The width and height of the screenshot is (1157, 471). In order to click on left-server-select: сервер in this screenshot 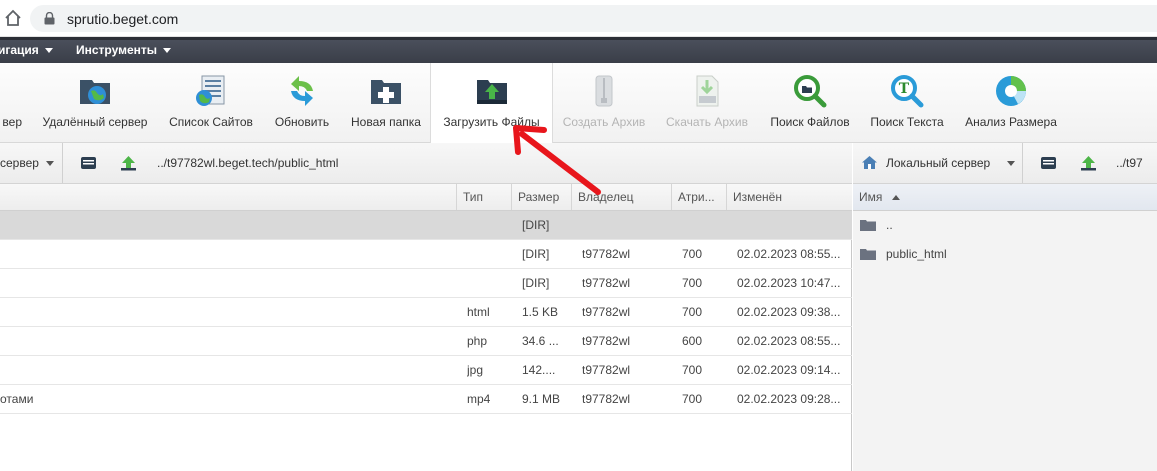, I will do `click(31, 163)`.